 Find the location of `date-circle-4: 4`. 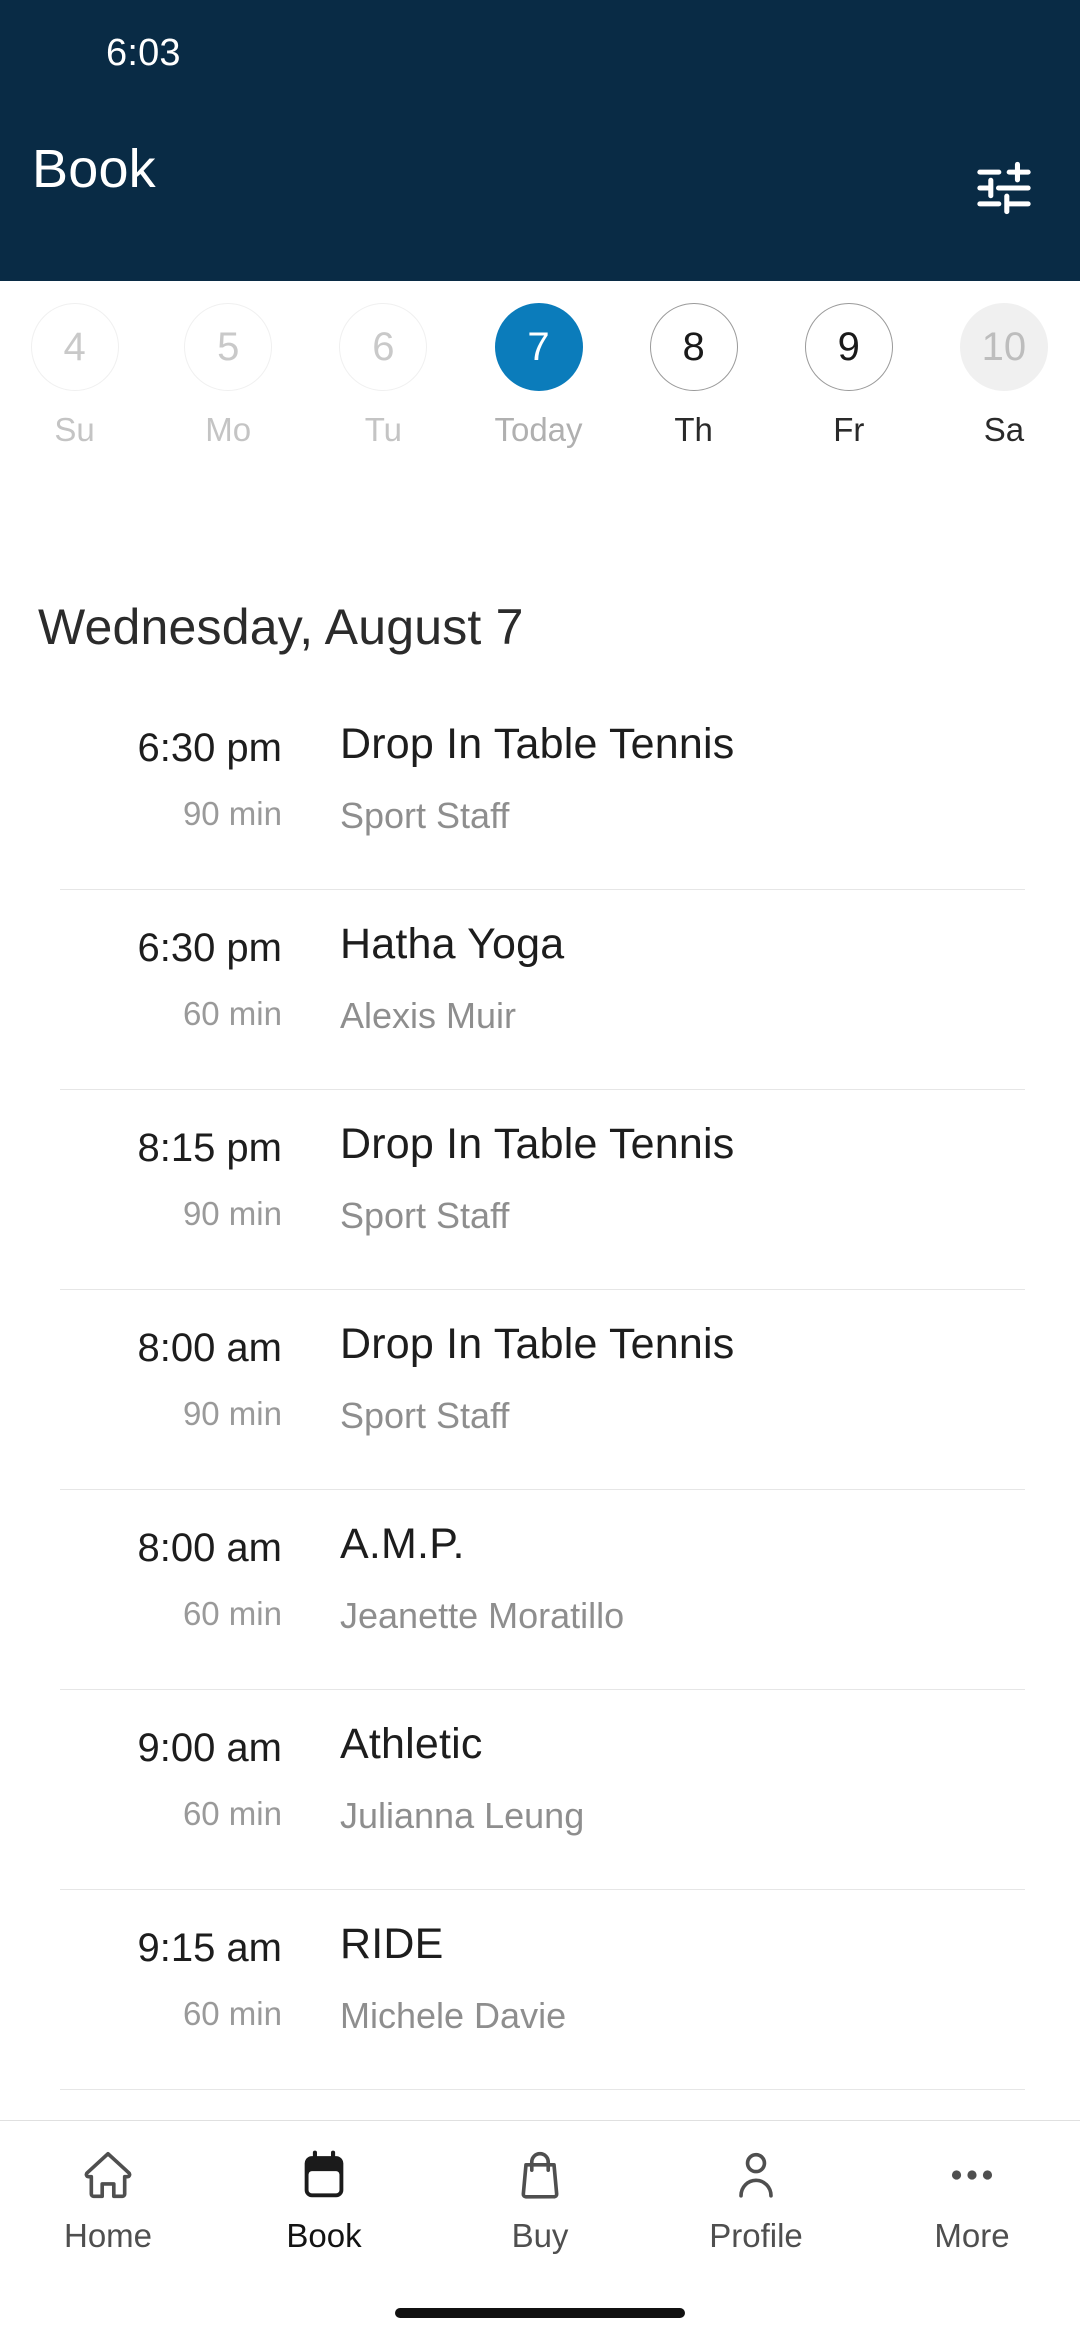

date-circle-4: 4 is located at coordinates (74, 347).